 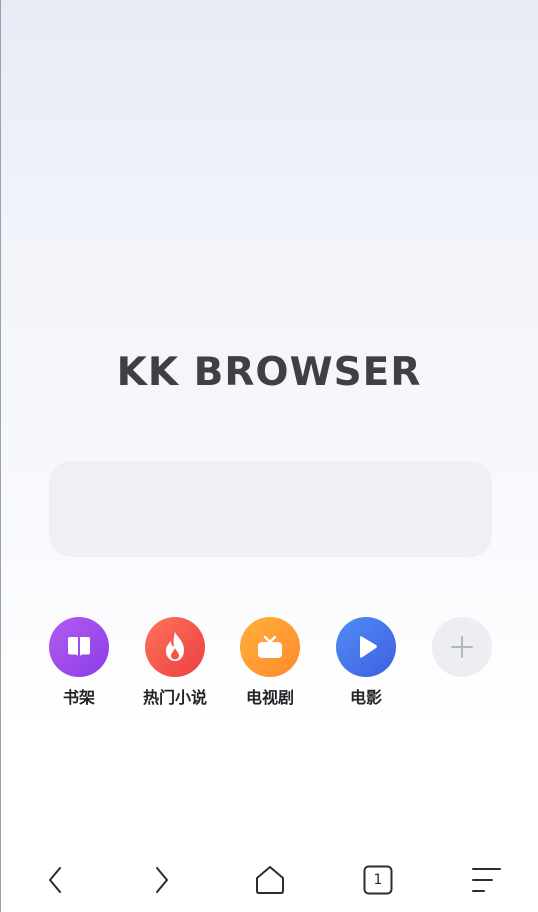 I want to click on flame-icon, so click(x=175, y=647).